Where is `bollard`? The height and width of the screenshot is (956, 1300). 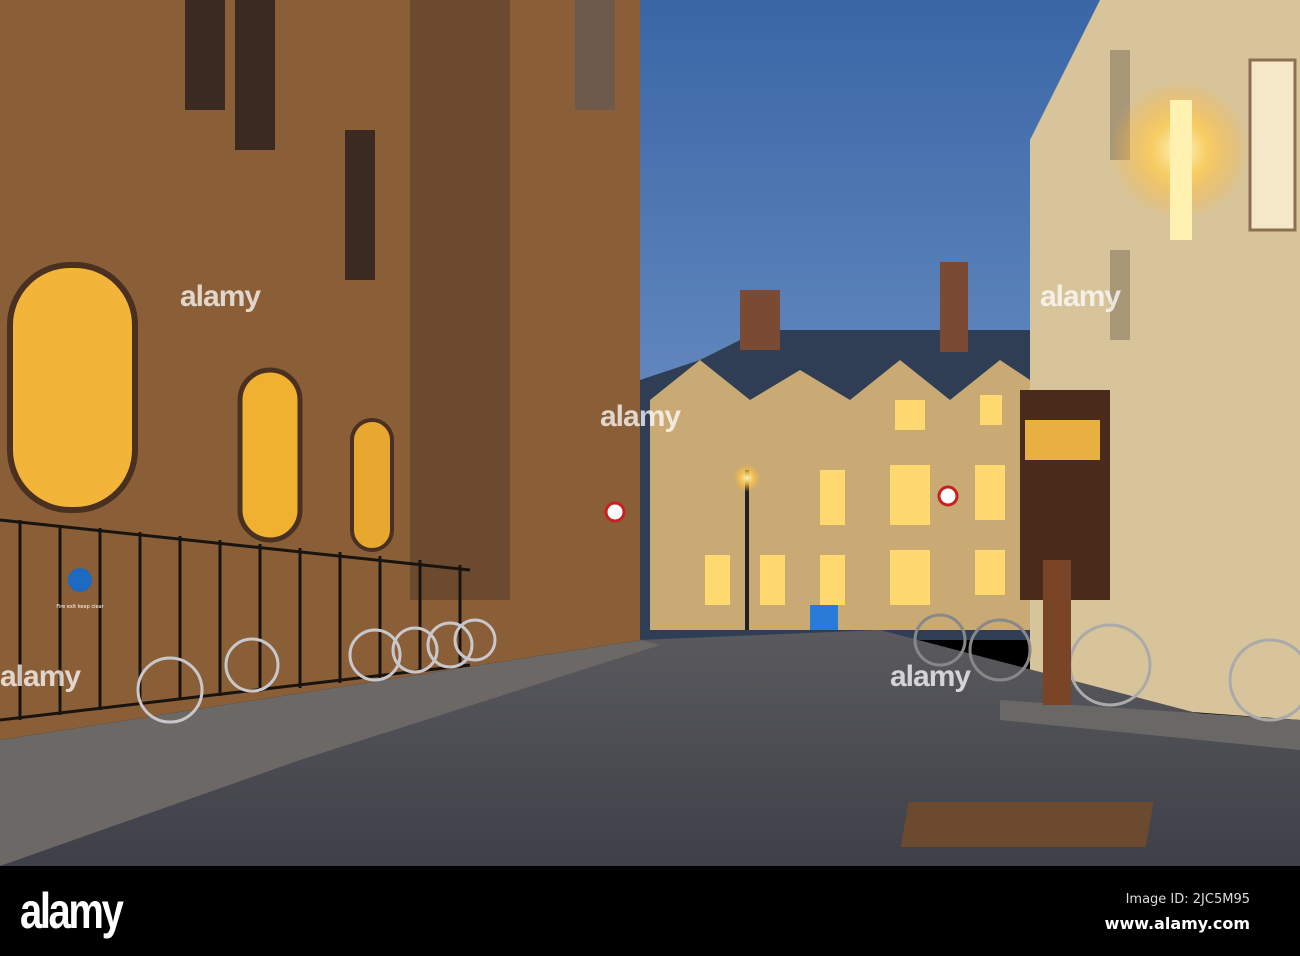
bollard is located at coordinates (1057, 632).